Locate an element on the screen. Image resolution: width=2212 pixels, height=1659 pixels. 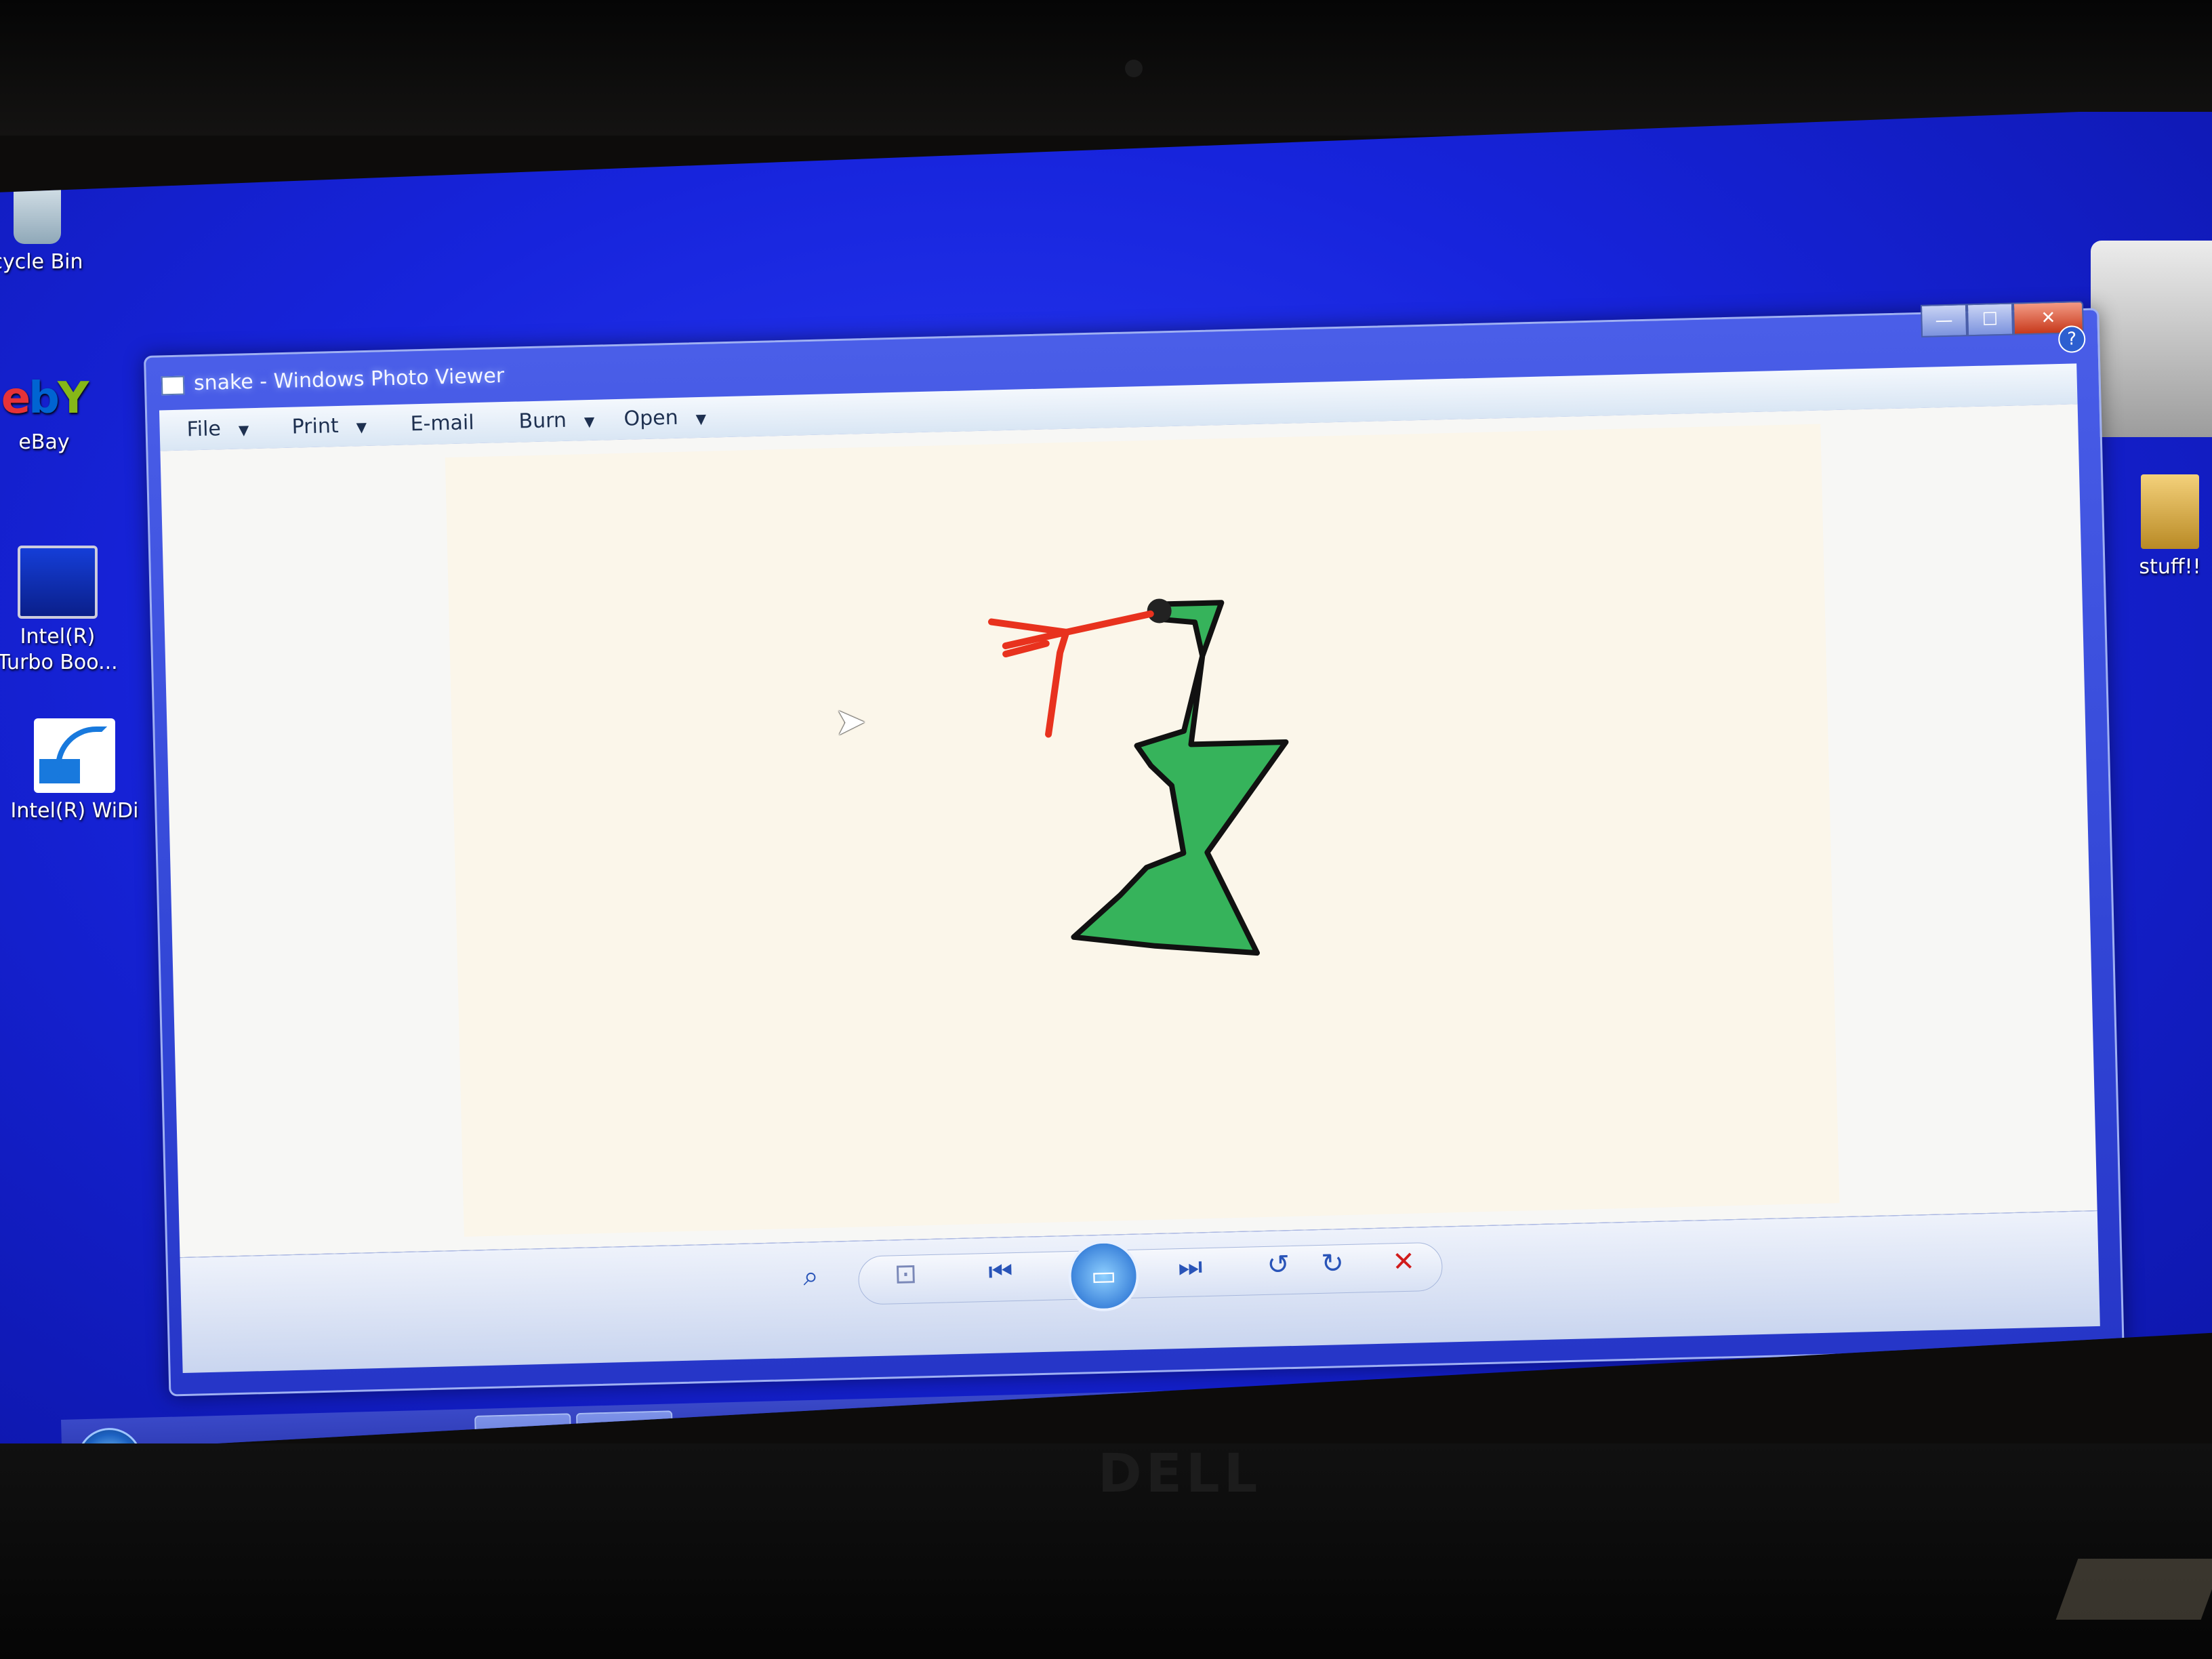
photo-viewer-app-icon is located at coordinates (173, 385).